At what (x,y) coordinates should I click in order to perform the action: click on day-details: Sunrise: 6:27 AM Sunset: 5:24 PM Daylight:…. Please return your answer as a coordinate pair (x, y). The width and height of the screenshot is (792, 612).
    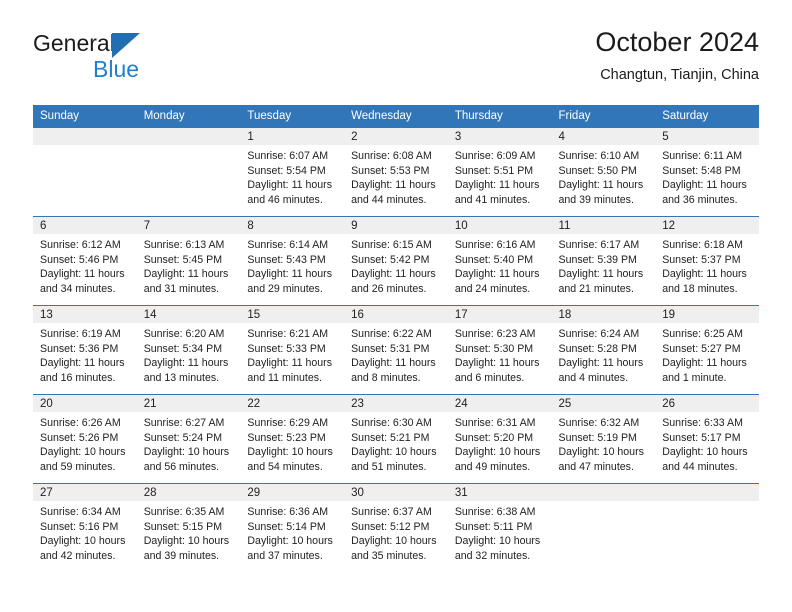
    Looking at the image, I should click on (189, 443).